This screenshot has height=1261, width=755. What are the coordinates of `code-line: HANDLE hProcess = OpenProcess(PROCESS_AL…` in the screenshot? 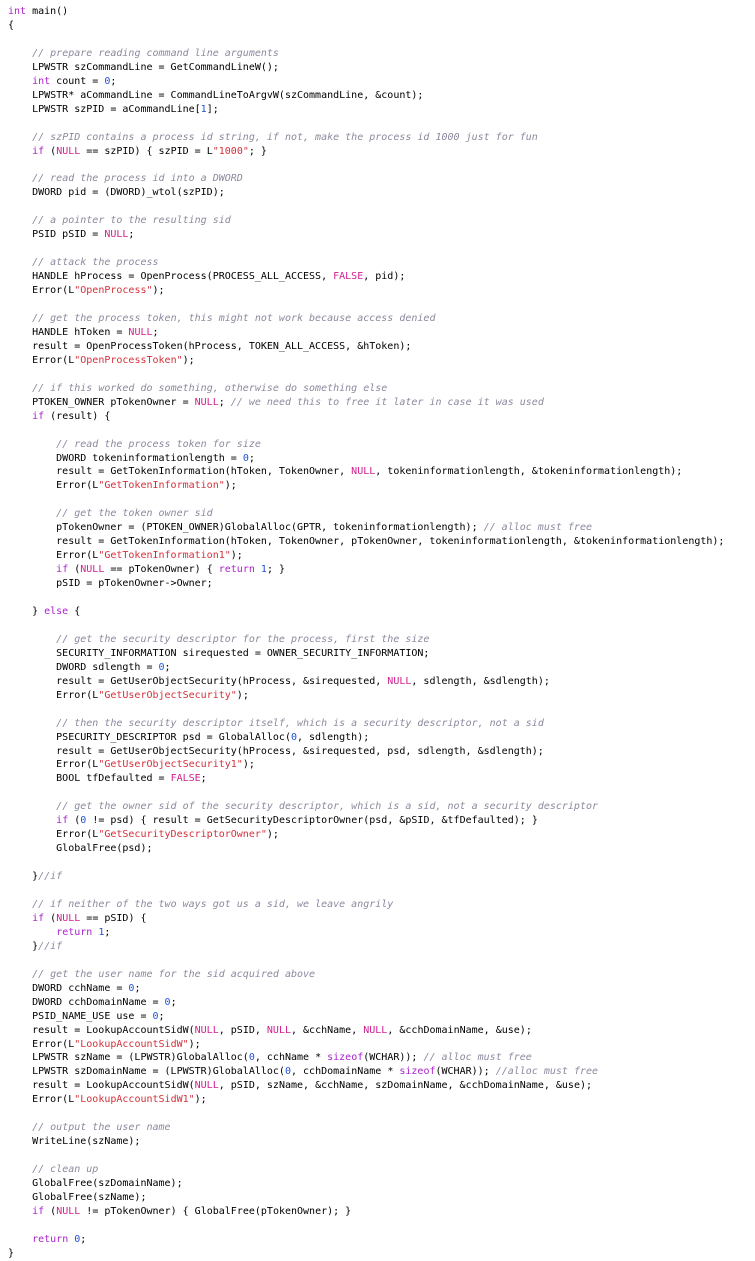 It's located at (381, 277).